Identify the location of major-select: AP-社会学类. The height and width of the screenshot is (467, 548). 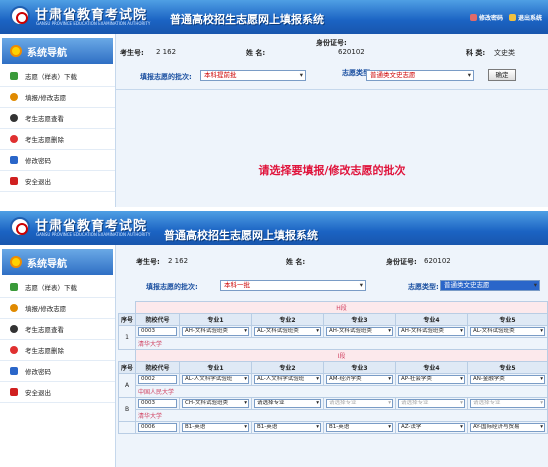
(431, 379).